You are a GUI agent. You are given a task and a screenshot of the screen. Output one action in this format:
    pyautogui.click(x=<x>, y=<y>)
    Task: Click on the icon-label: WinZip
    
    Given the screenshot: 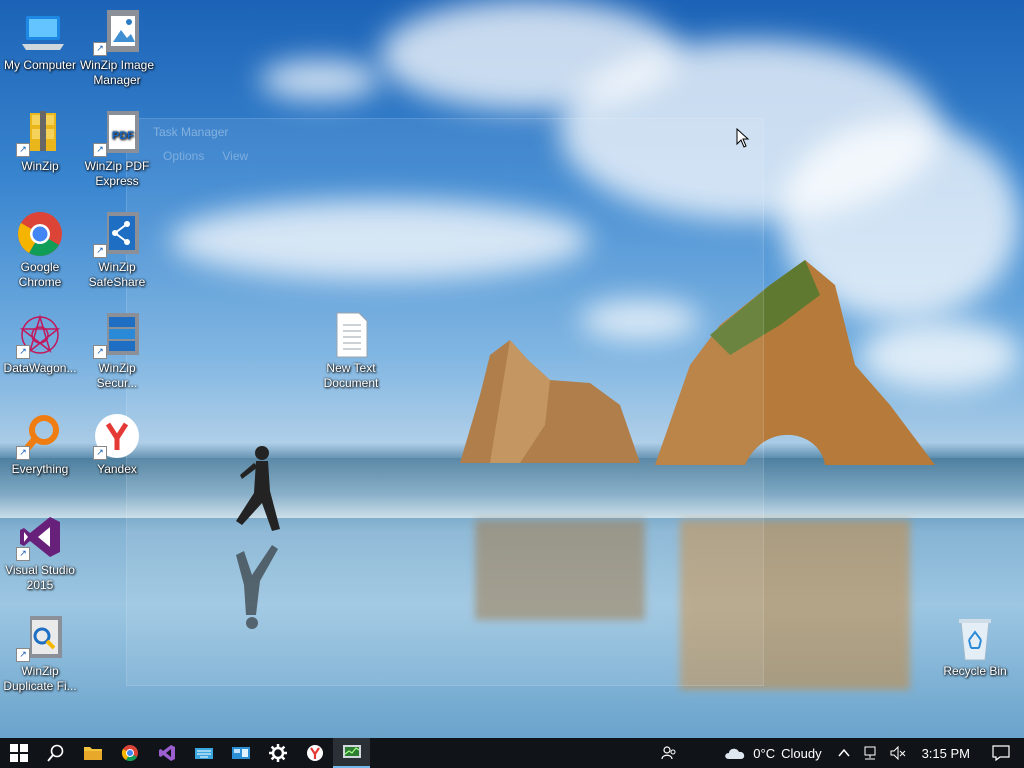 What is the action you would take?
    pyautogui.click(x=40, y=166)
    